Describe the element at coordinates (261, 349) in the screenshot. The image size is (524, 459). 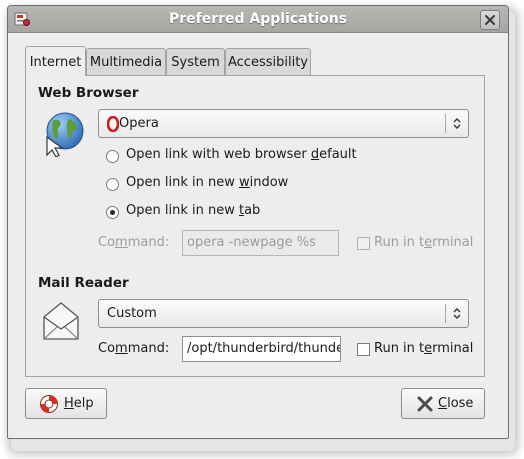
I see `mail-command-input: /opt/thunderbird/thunderbird %s` at that location.